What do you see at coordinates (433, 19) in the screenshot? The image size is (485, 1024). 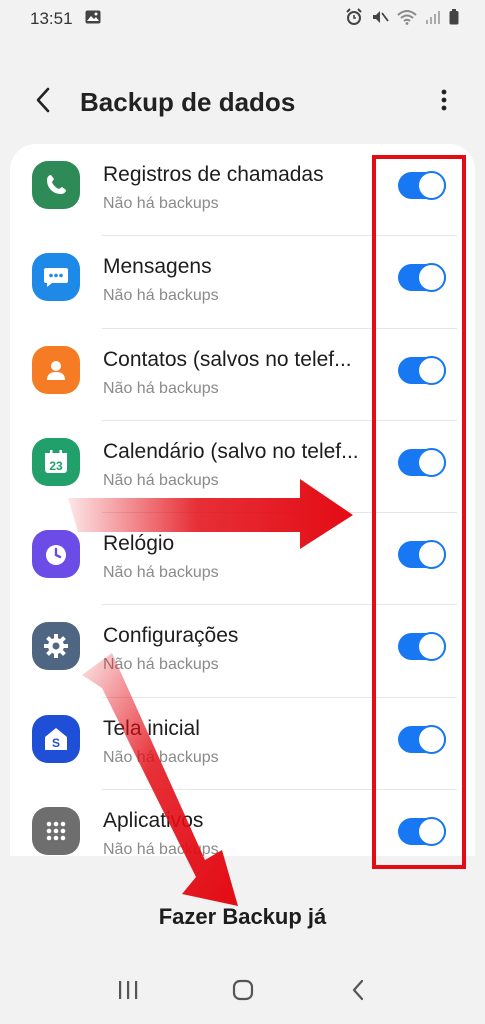 I see `signal-icon` at bounding box center [433, 19].